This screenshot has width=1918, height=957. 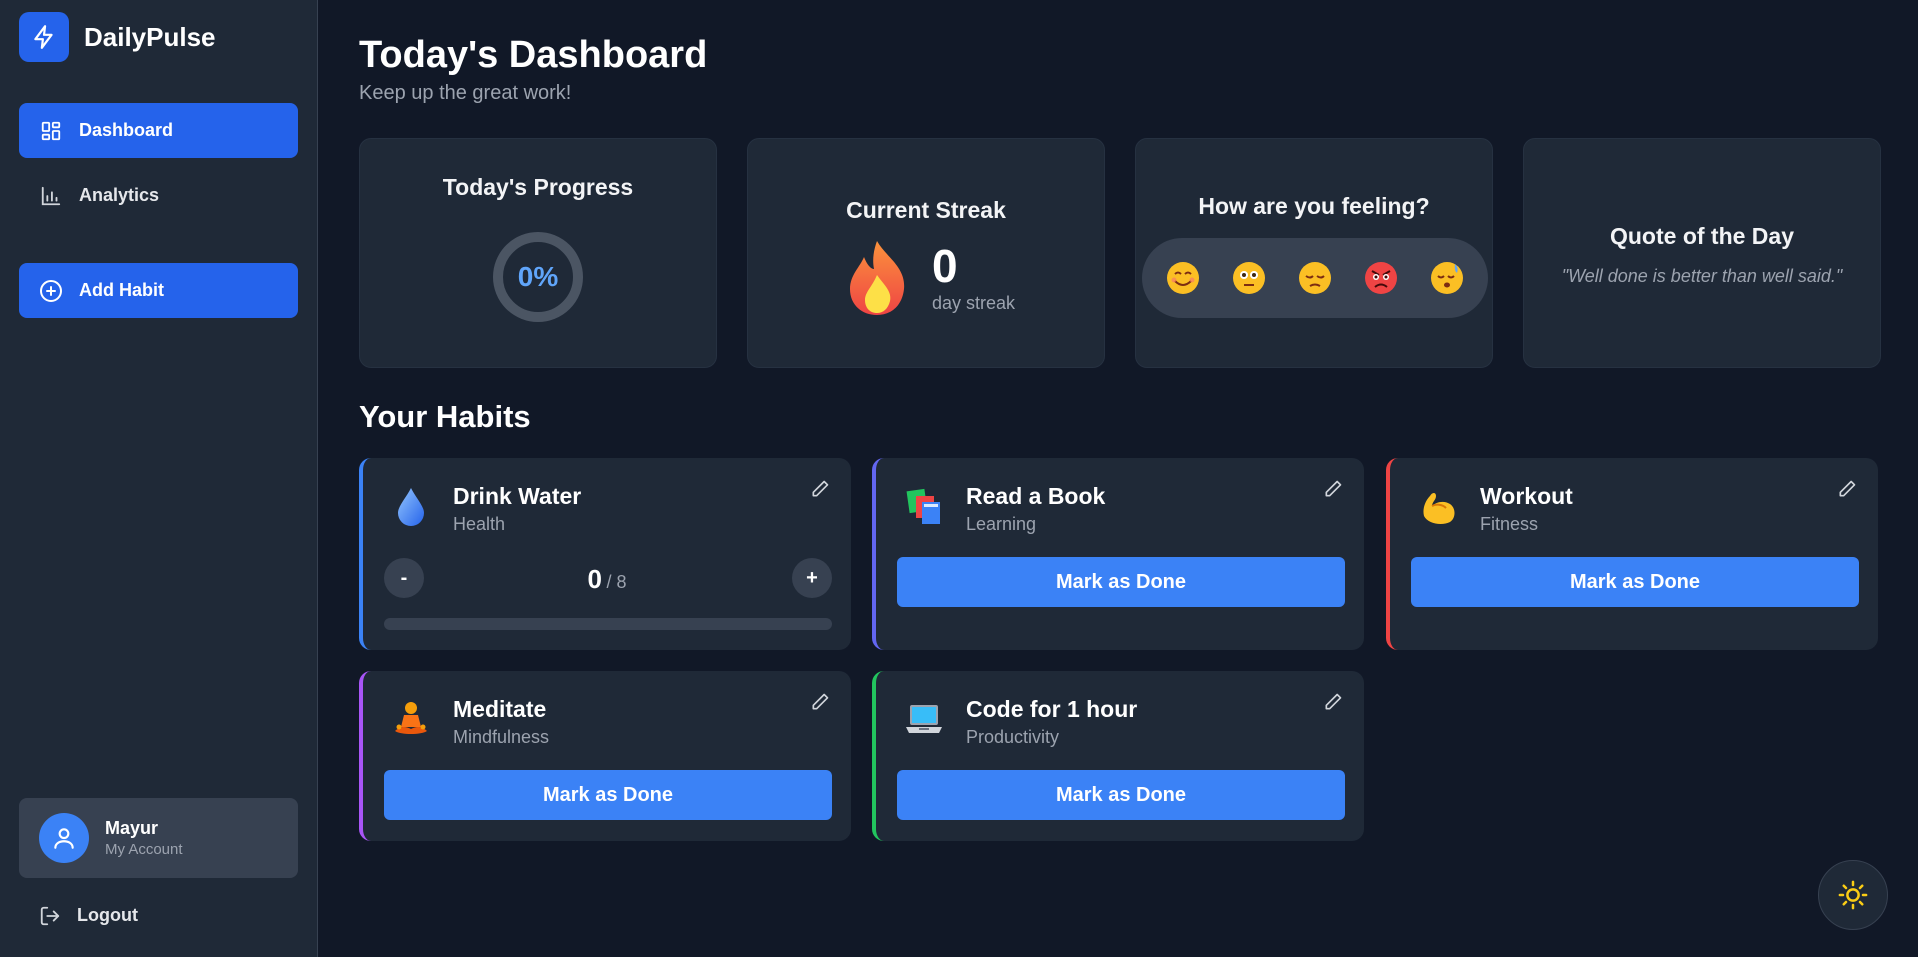 What do you see at coordinates (50, 916) in the screenshot?
I see `logout-icon` at bounding box center [50, 916].